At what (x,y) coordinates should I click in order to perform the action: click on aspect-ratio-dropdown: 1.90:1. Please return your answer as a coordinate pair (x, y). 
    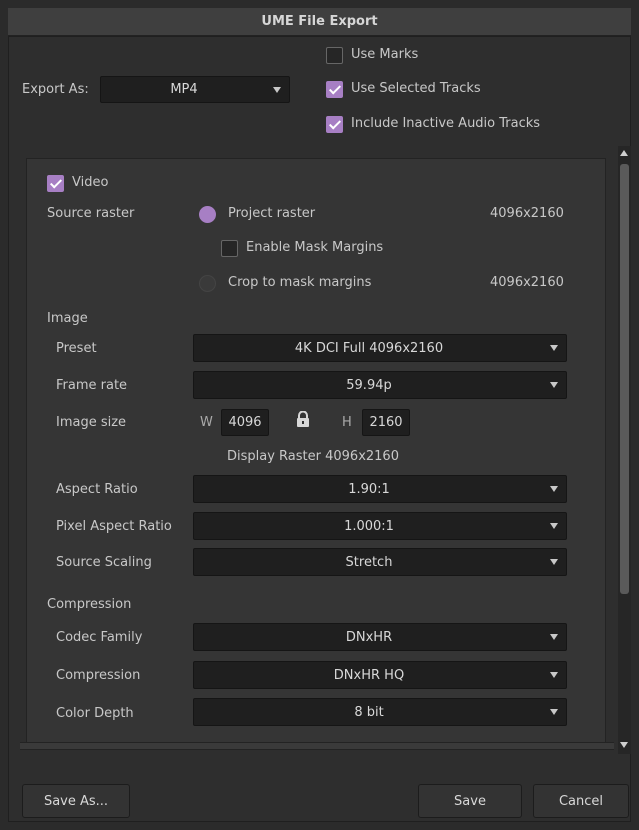
    Looking at the image, I should click on (380, 489).